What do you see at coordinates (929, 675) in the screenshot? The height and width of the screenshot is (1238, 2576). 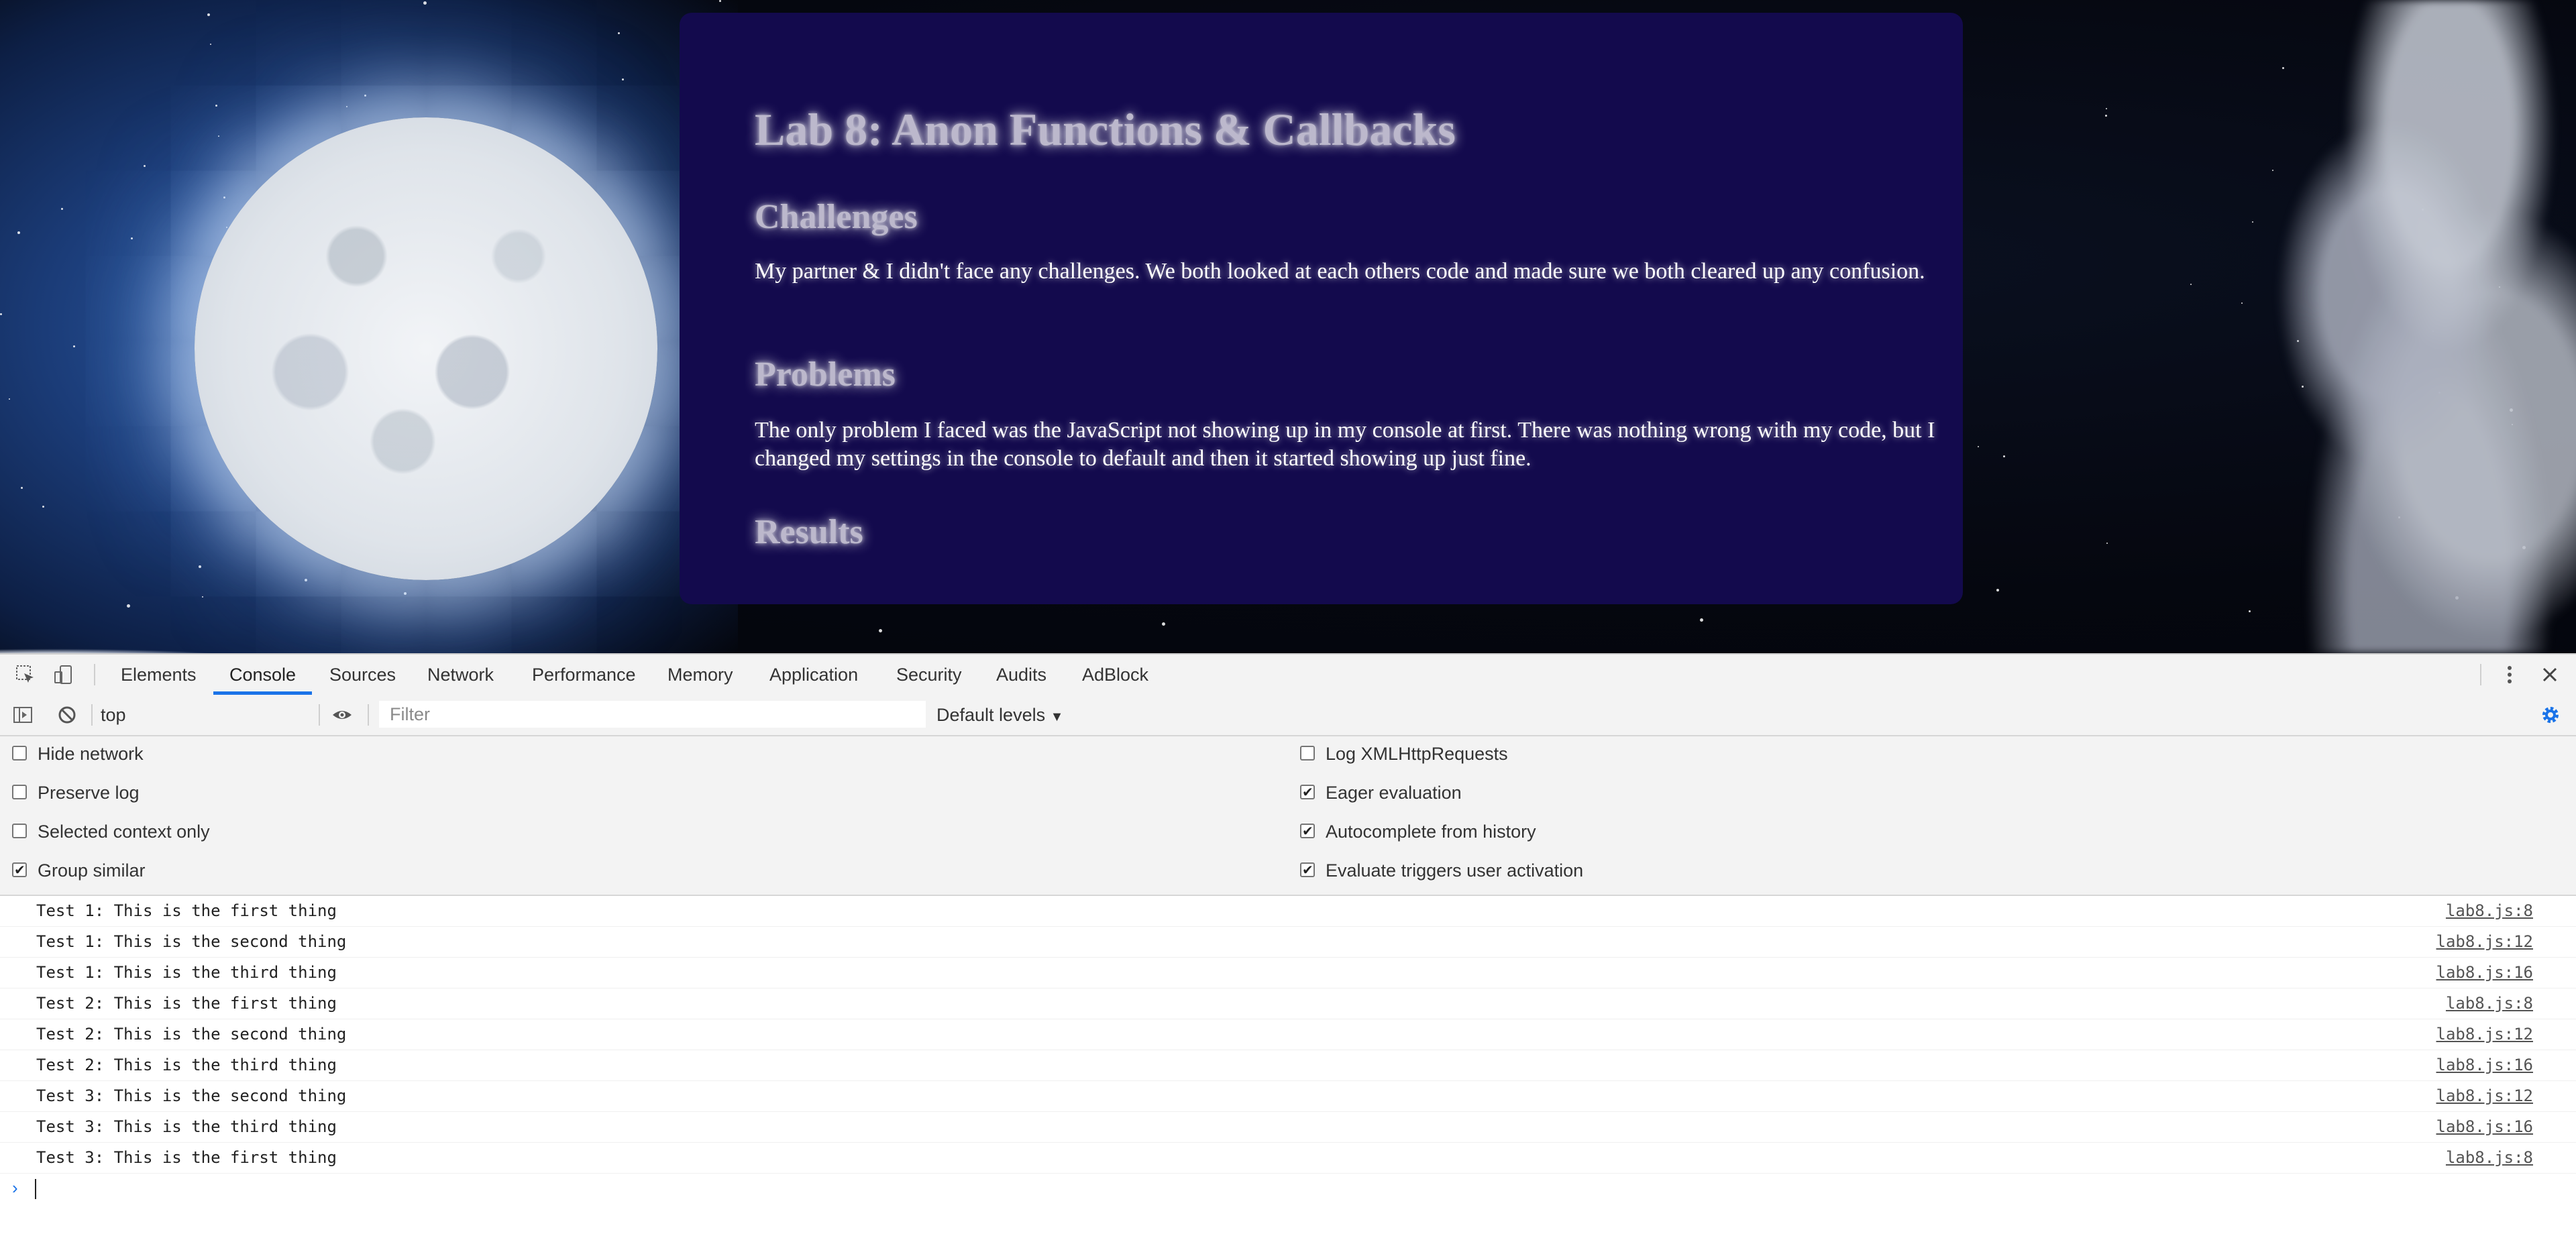 I see `tab-security: Security` at bounding box center [929, 675].